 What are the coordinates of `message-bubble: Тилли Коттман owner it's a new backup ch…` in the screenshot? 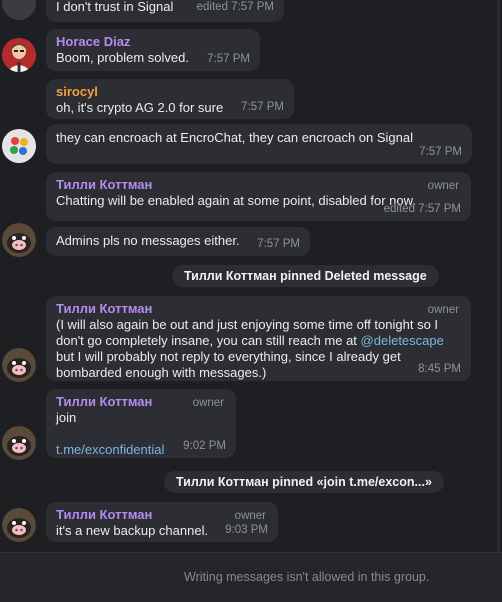 It's located at (162, 522).